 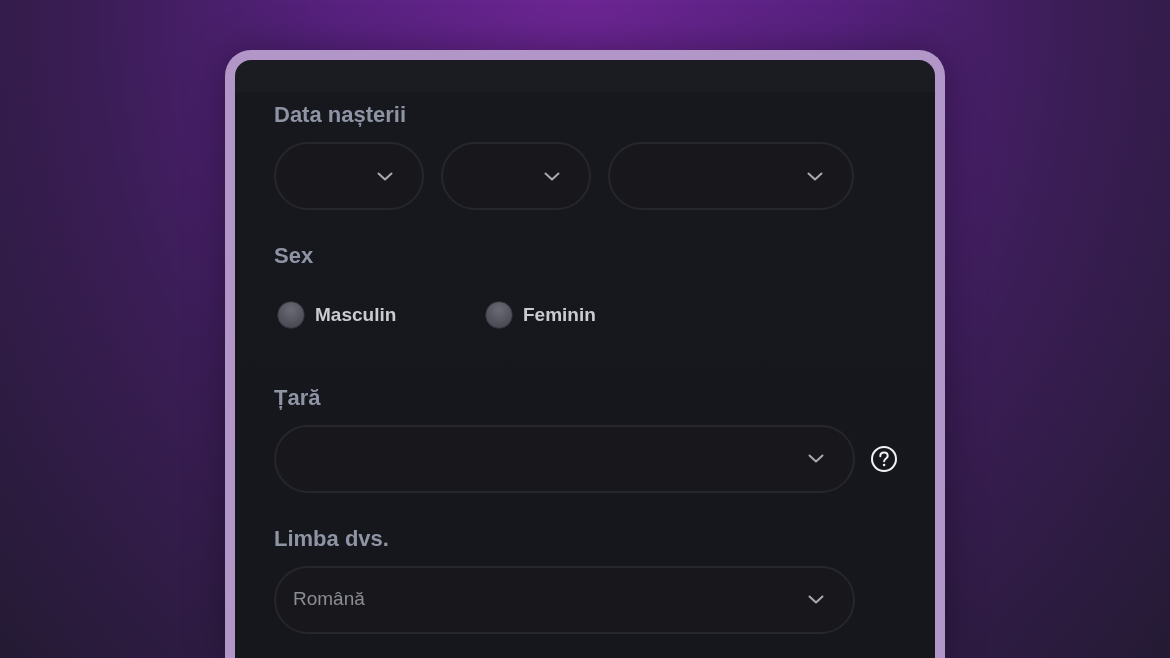 What do you see at coordinates (356, 315) in the screenshot?
I see `radio-label: Masculin` at bounding box center [356, 315].